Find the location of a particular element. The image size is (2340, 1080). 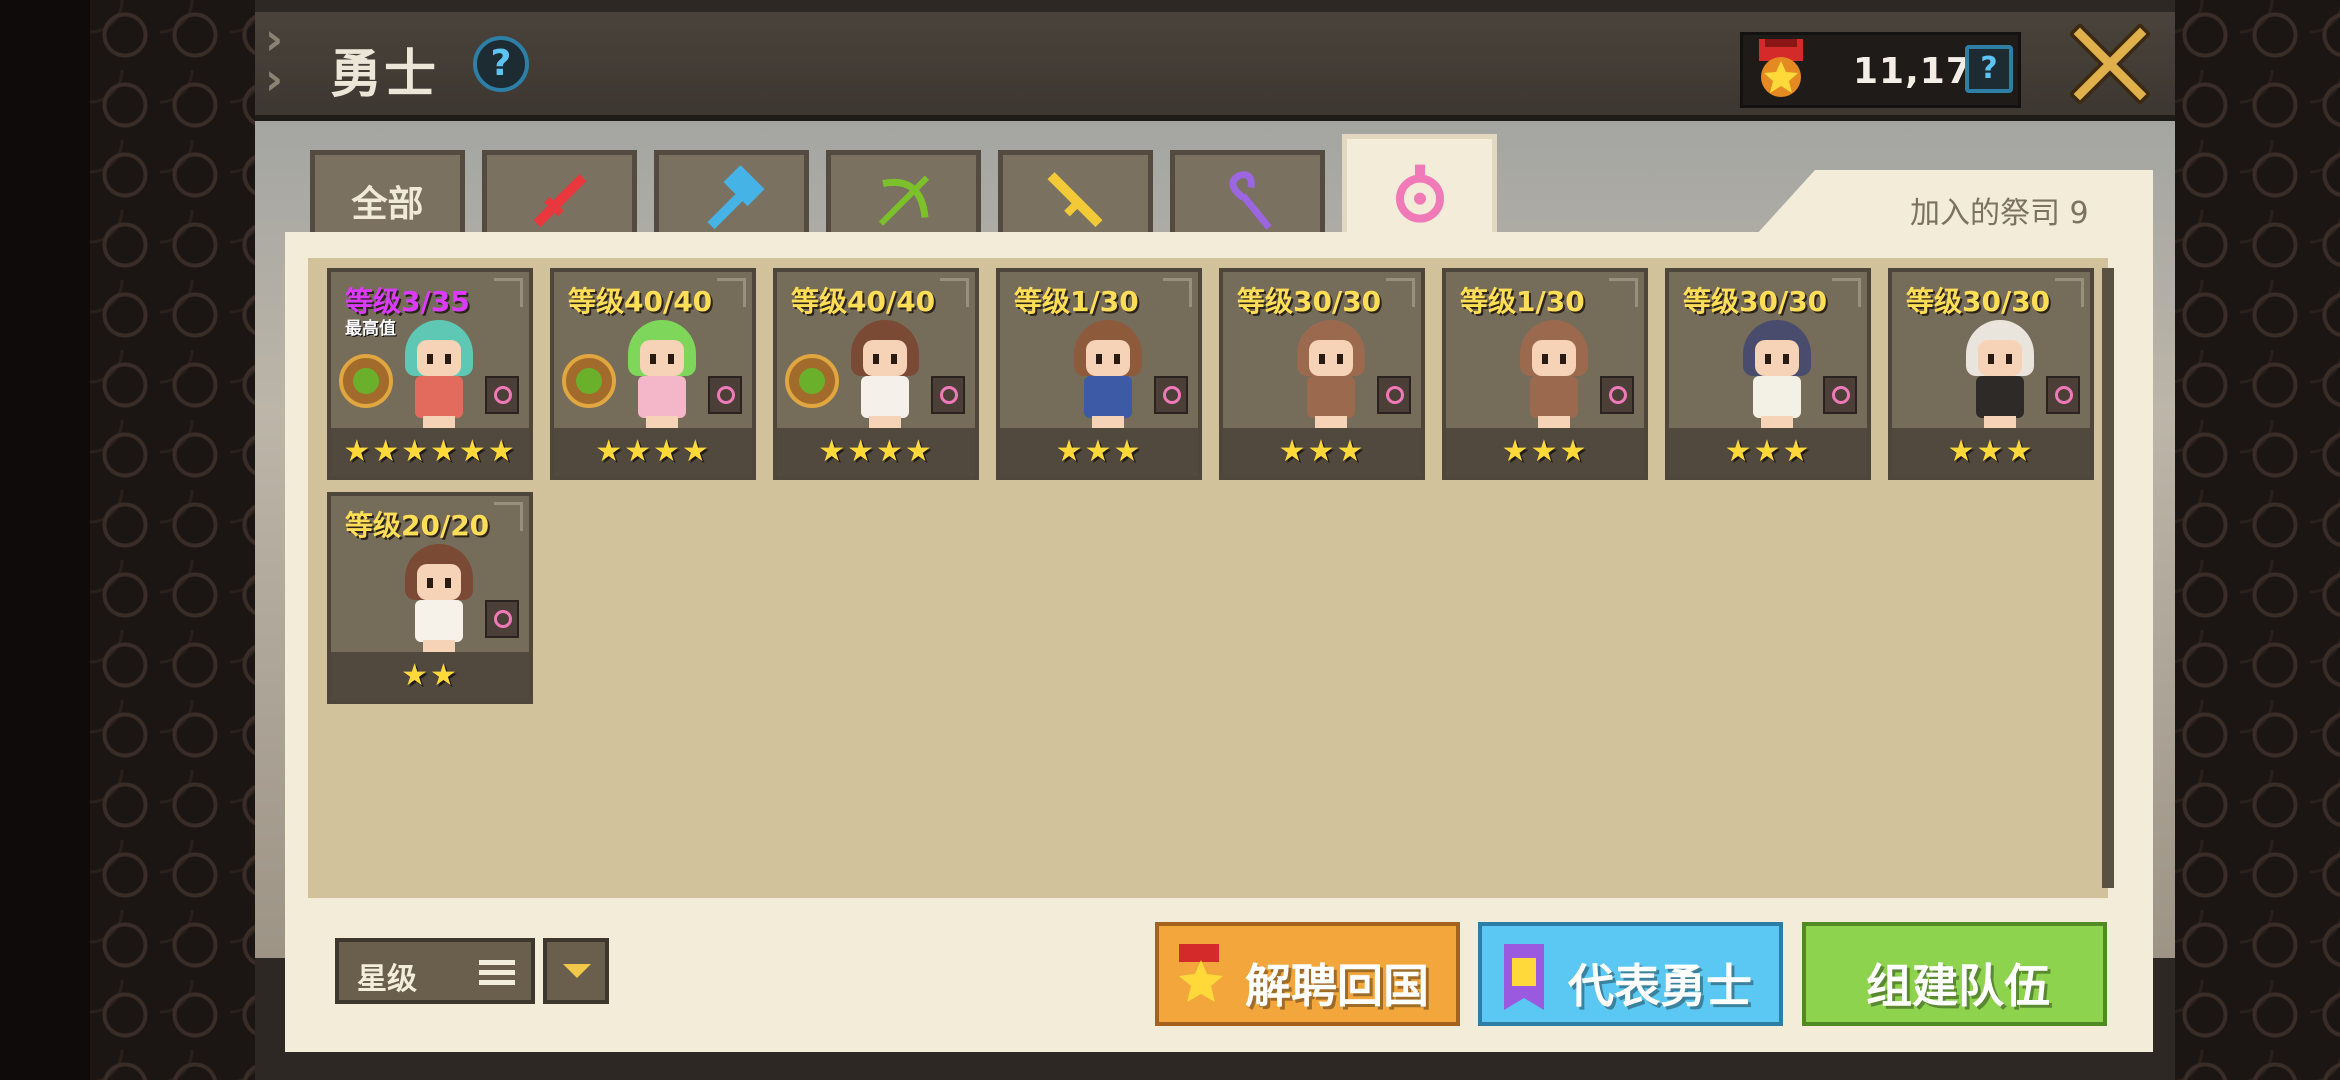

hero-stars: ★★★★★★ is located at coordinates (430, 452).